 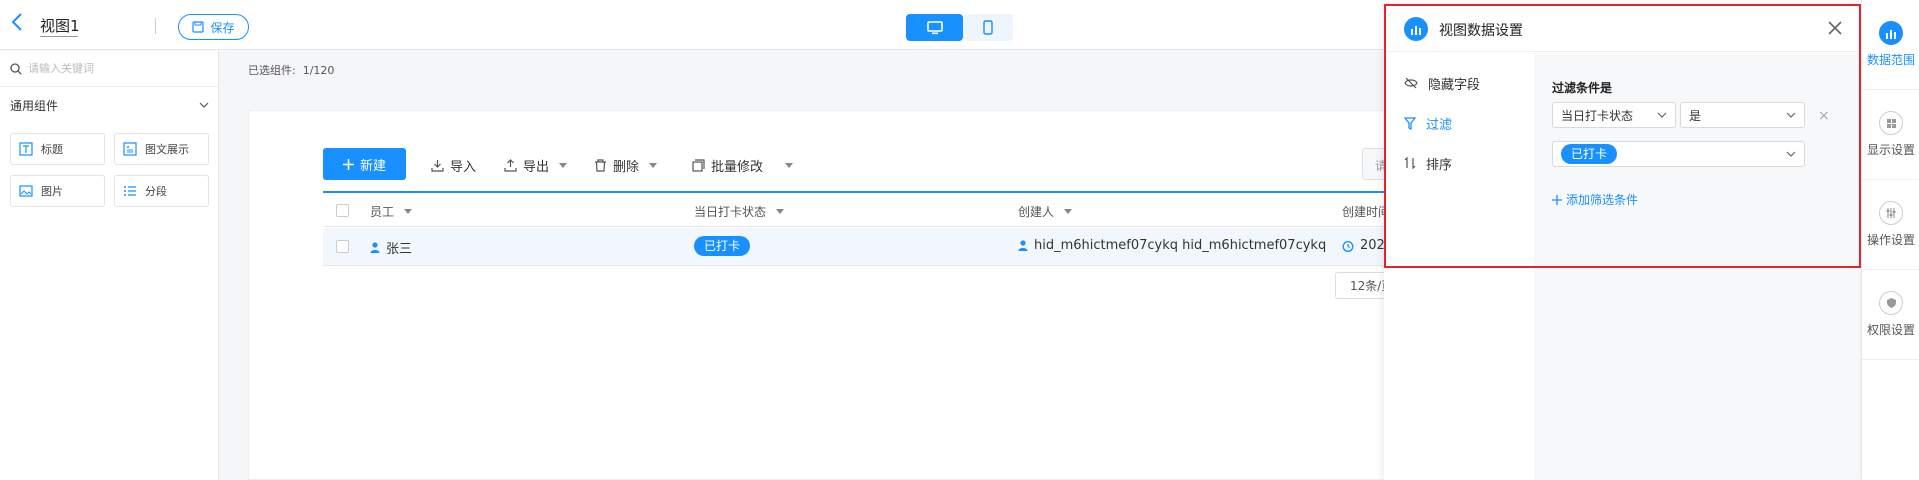 I want to click on employee-cell: 张三, so click(x=391, y=247).